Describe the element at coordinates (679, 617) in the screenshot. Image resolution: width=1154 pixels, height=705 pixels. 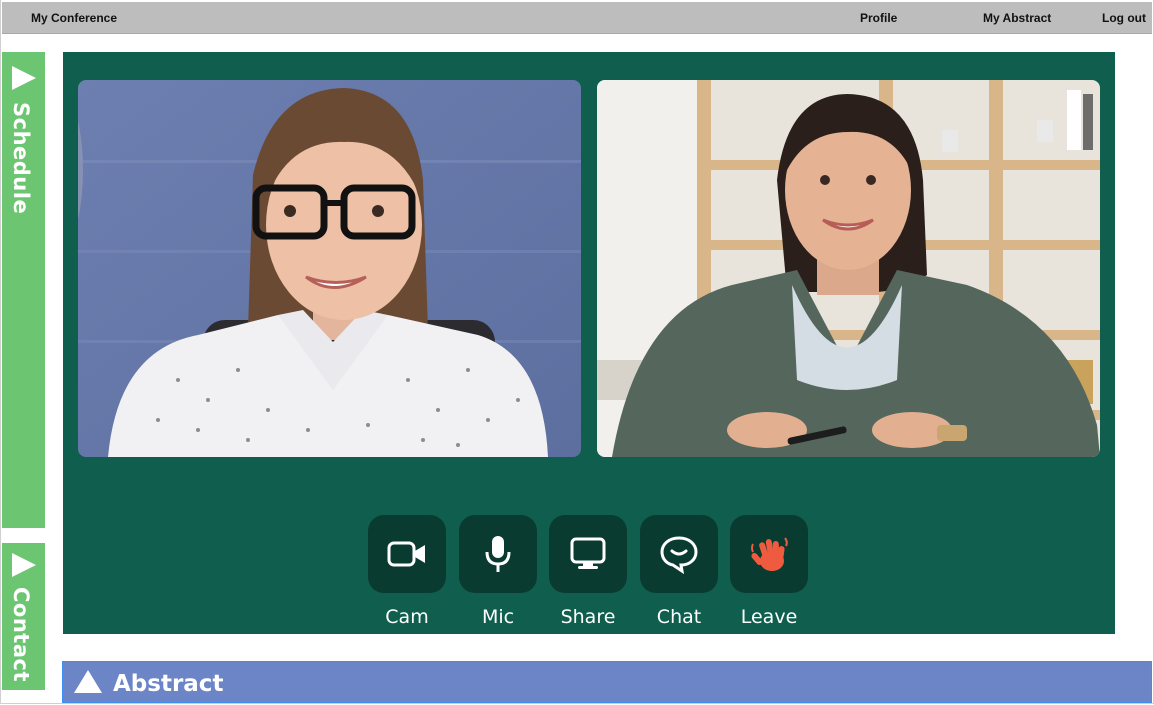
I see `chat-label: Chat` at that location.